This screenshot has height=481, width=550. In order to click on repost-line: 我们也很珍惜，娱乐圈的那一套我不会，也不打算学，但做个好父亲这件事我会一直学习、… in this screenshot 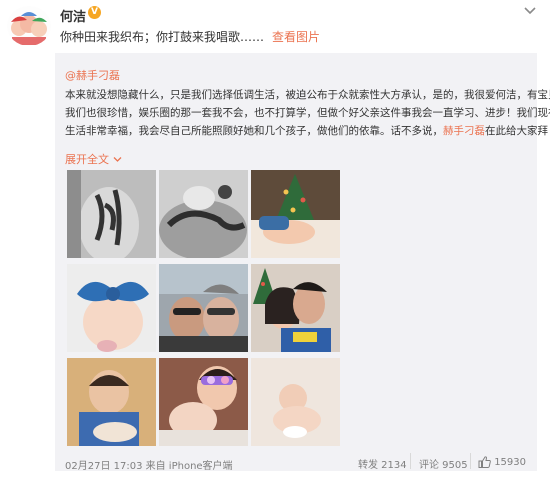, I will do `click(307, 113)`.